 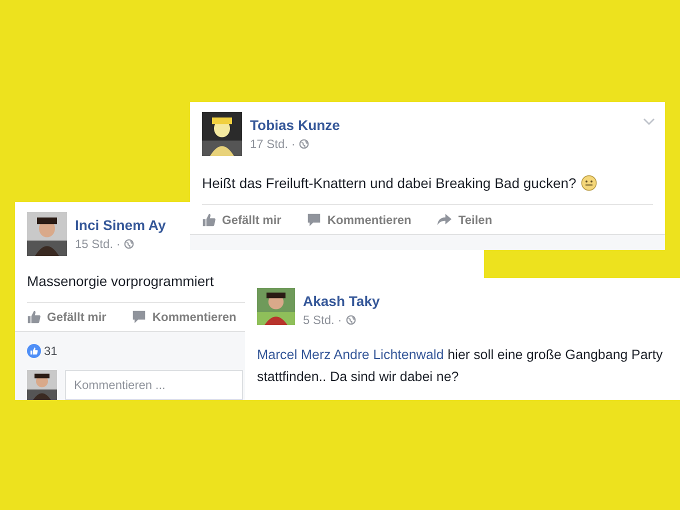 What do you see at coordinates (294, 354) in the screenshot?
I see `mention-link: Marcel Merz` at bounding box center [294, 354].